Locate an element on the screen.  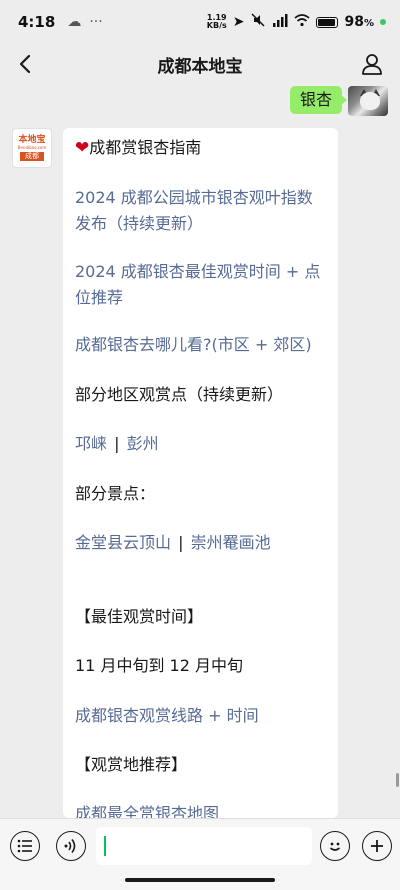
emoji-button is located at coordinates (335, 846).